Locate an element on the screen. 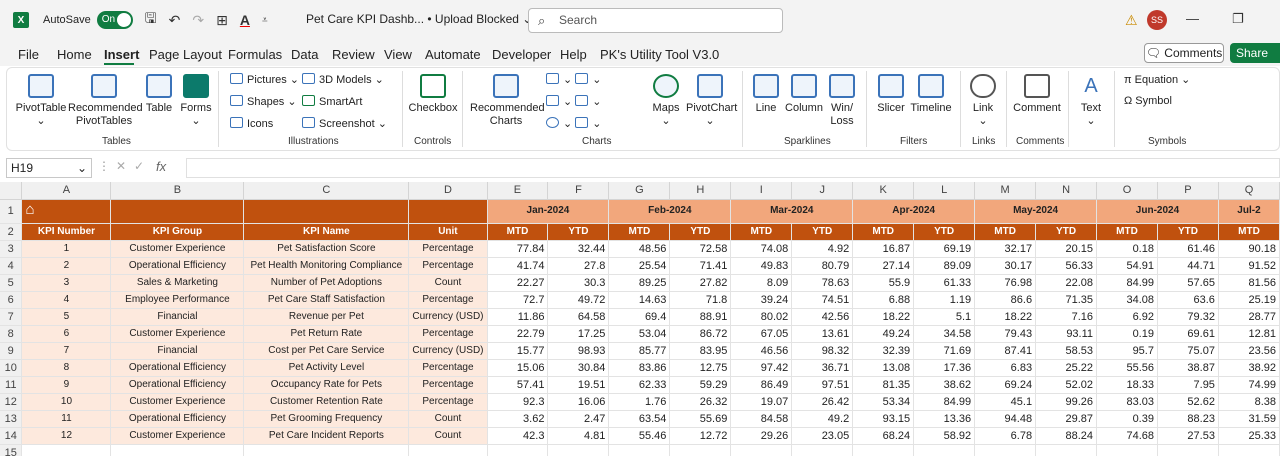  icons-button: Icons is located at coordinates (251, 123).